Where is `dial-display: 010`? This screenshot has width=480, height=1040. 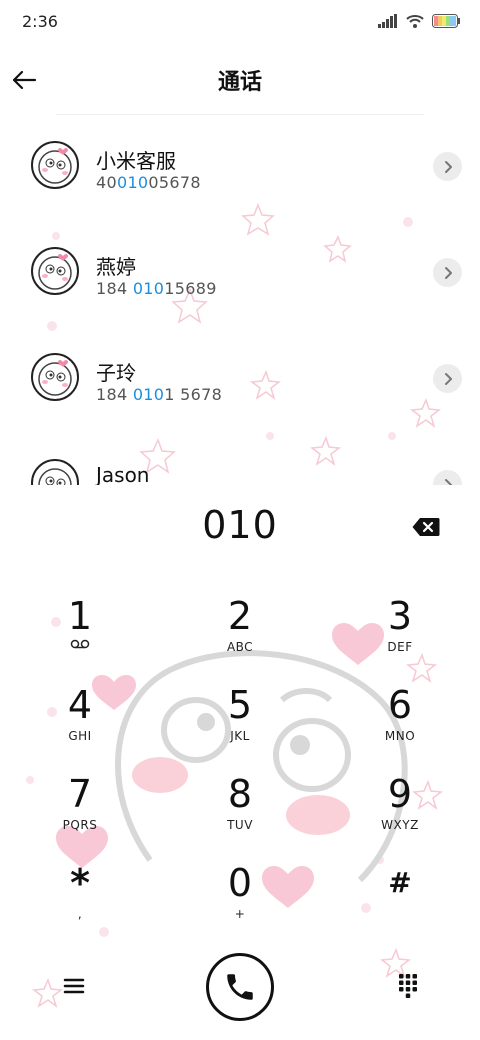
dial-display: 010 is located at coordinates (240, 530).